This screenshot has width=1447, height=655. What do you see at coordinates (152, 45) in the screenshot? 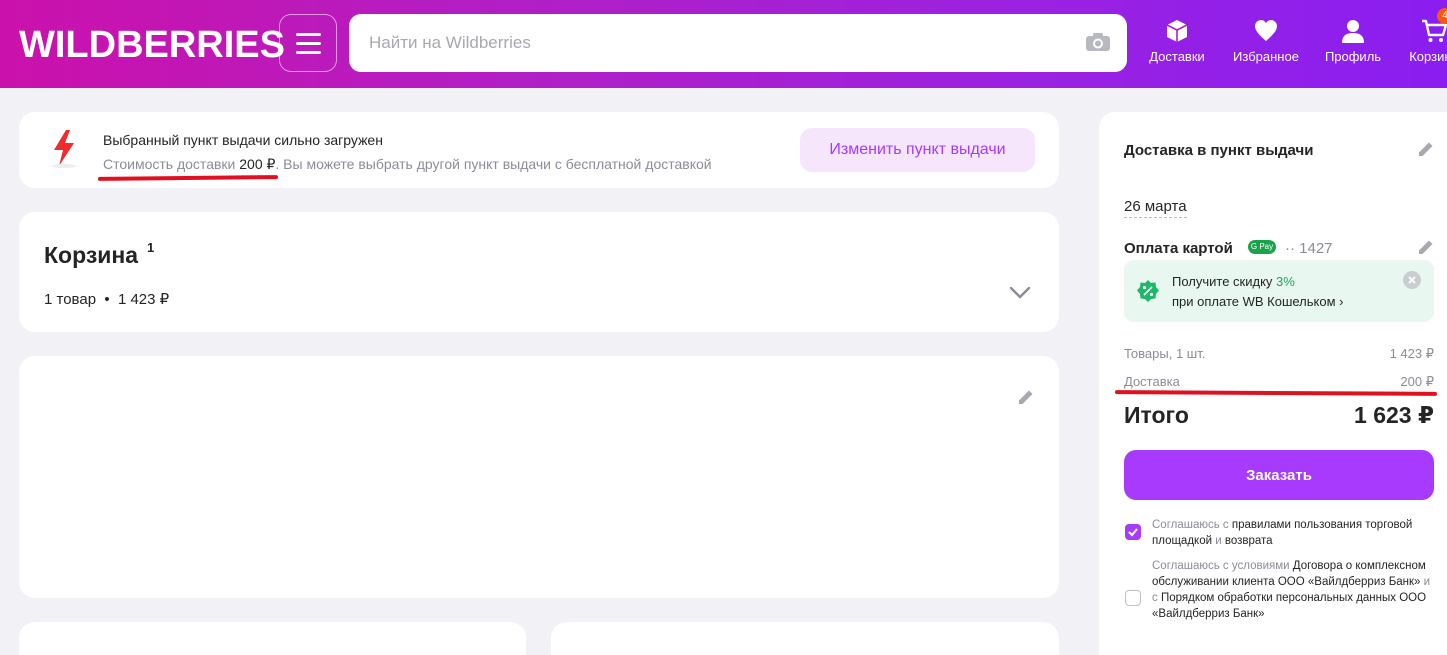
I see `logo: WILDBERRIES` at bounding box center [152, 45].